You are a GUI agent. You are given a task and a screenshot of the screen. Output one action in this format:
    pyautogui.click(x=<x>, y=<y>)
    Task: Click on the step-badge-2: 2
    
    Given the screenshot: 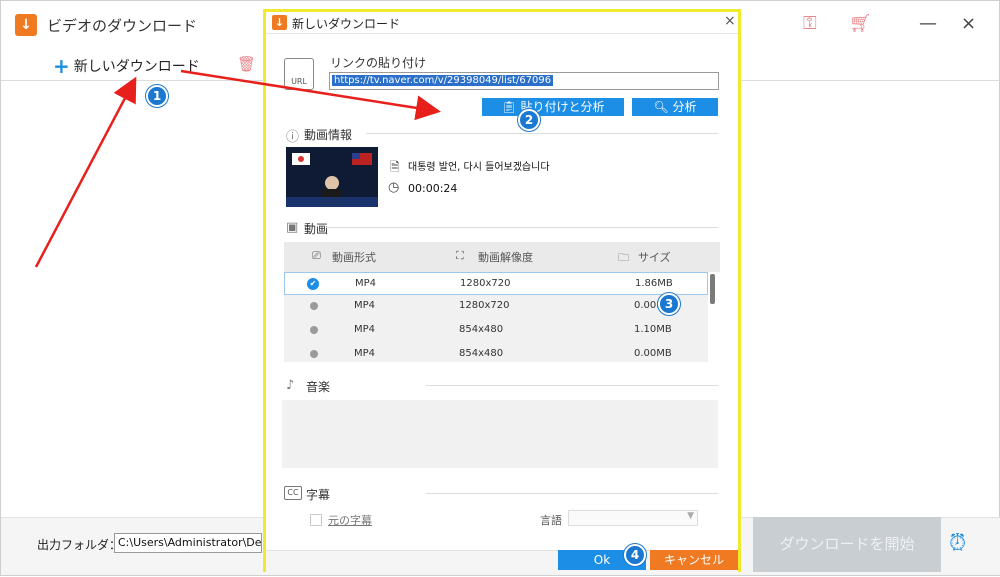 What is the action you would take?
    pyautogui.click(x=529, y=120)
    